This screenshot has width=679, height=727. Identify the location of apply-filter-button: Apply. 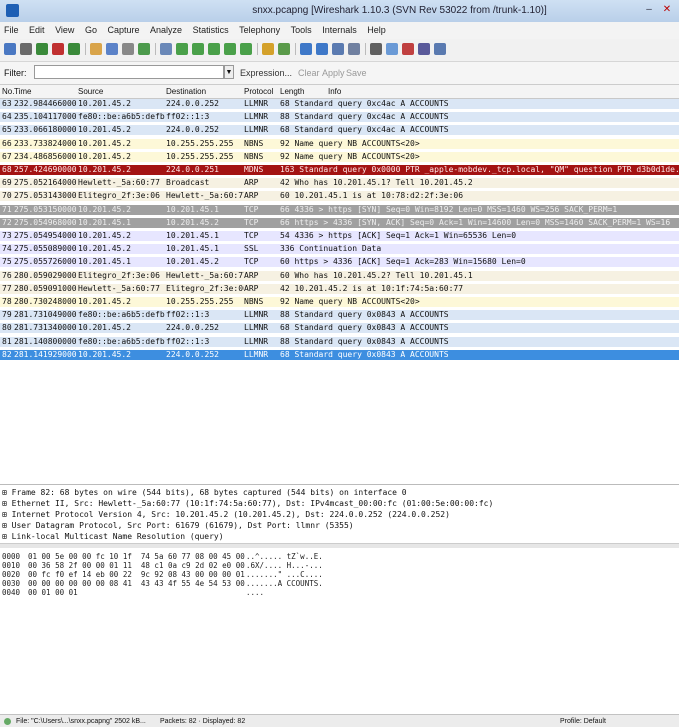
(333, 73).